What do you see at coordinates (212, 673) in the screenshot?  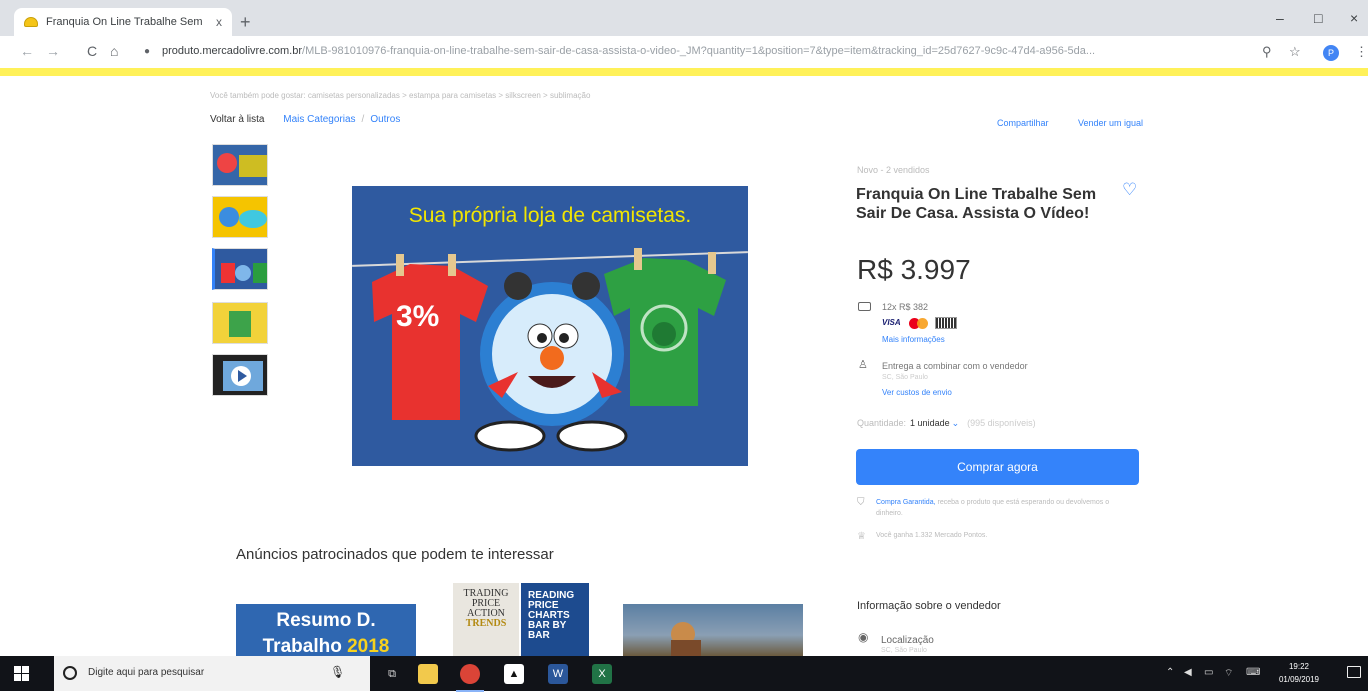 I see `taskbar-search-input: Digite aqui para pesquisar 🎙` at bounding box center [212, 673].